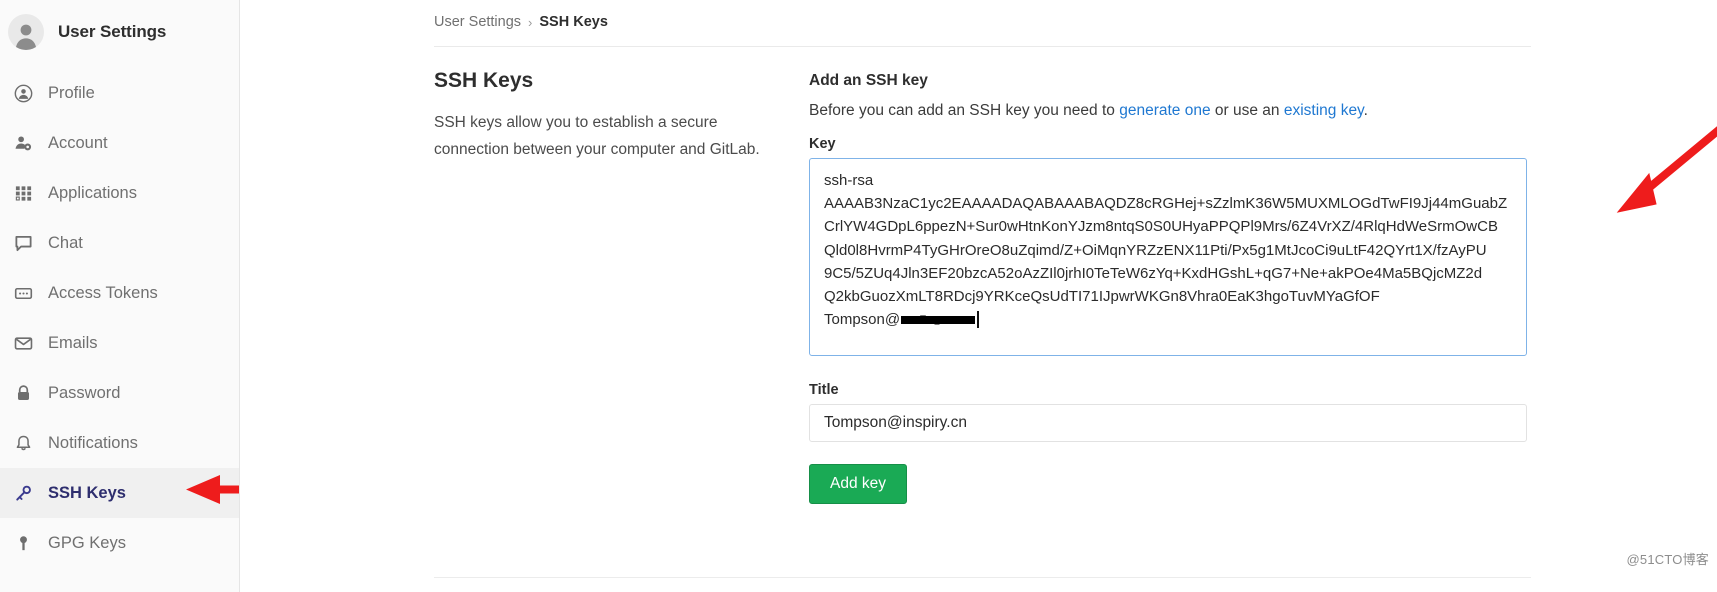 The image size is (1717, 592). What do you see at coordinates (27, 443) in the screenshot?
I see `bell-icon` at bounding box center [27, 443].